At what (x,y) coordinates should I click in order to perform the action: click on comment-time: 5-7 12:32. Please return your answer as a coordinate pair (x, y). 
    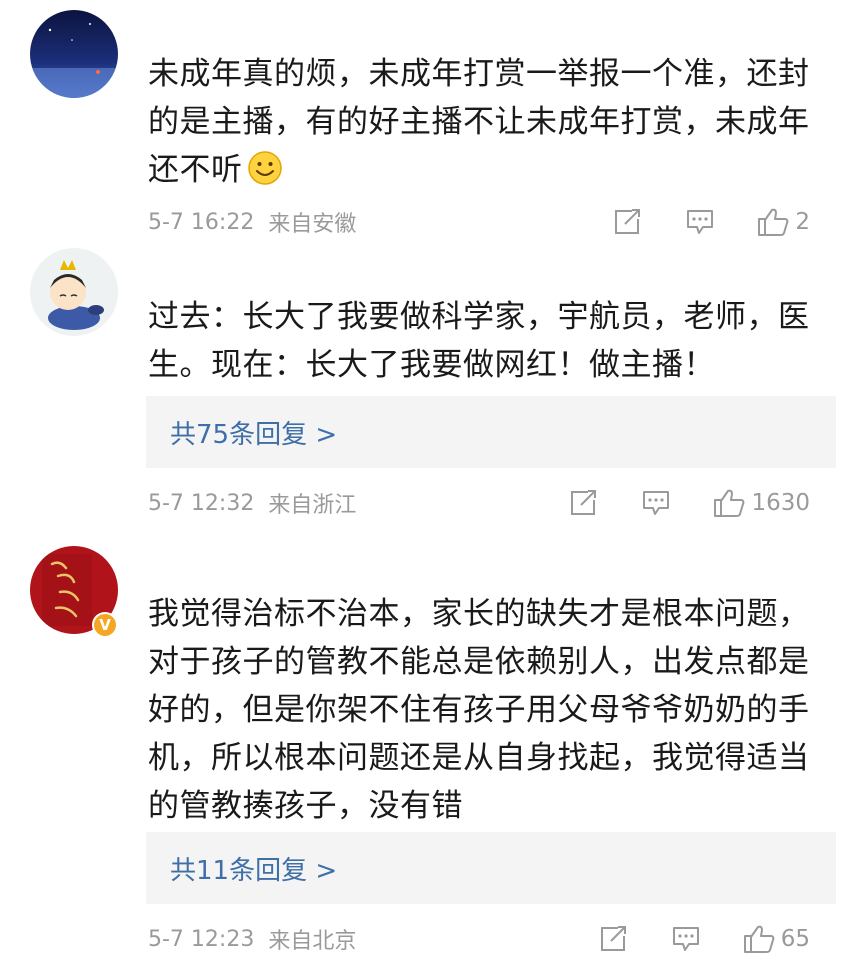
    Looking at the image, I should click on (201, 503).